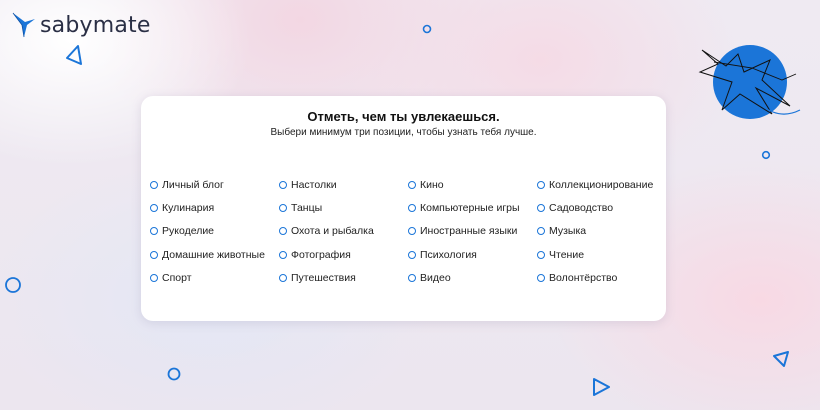 Image resolution: width=820 pixels, height=410 pixels. I want to click on circle-lineart-deco-icon, so click(749, 82).